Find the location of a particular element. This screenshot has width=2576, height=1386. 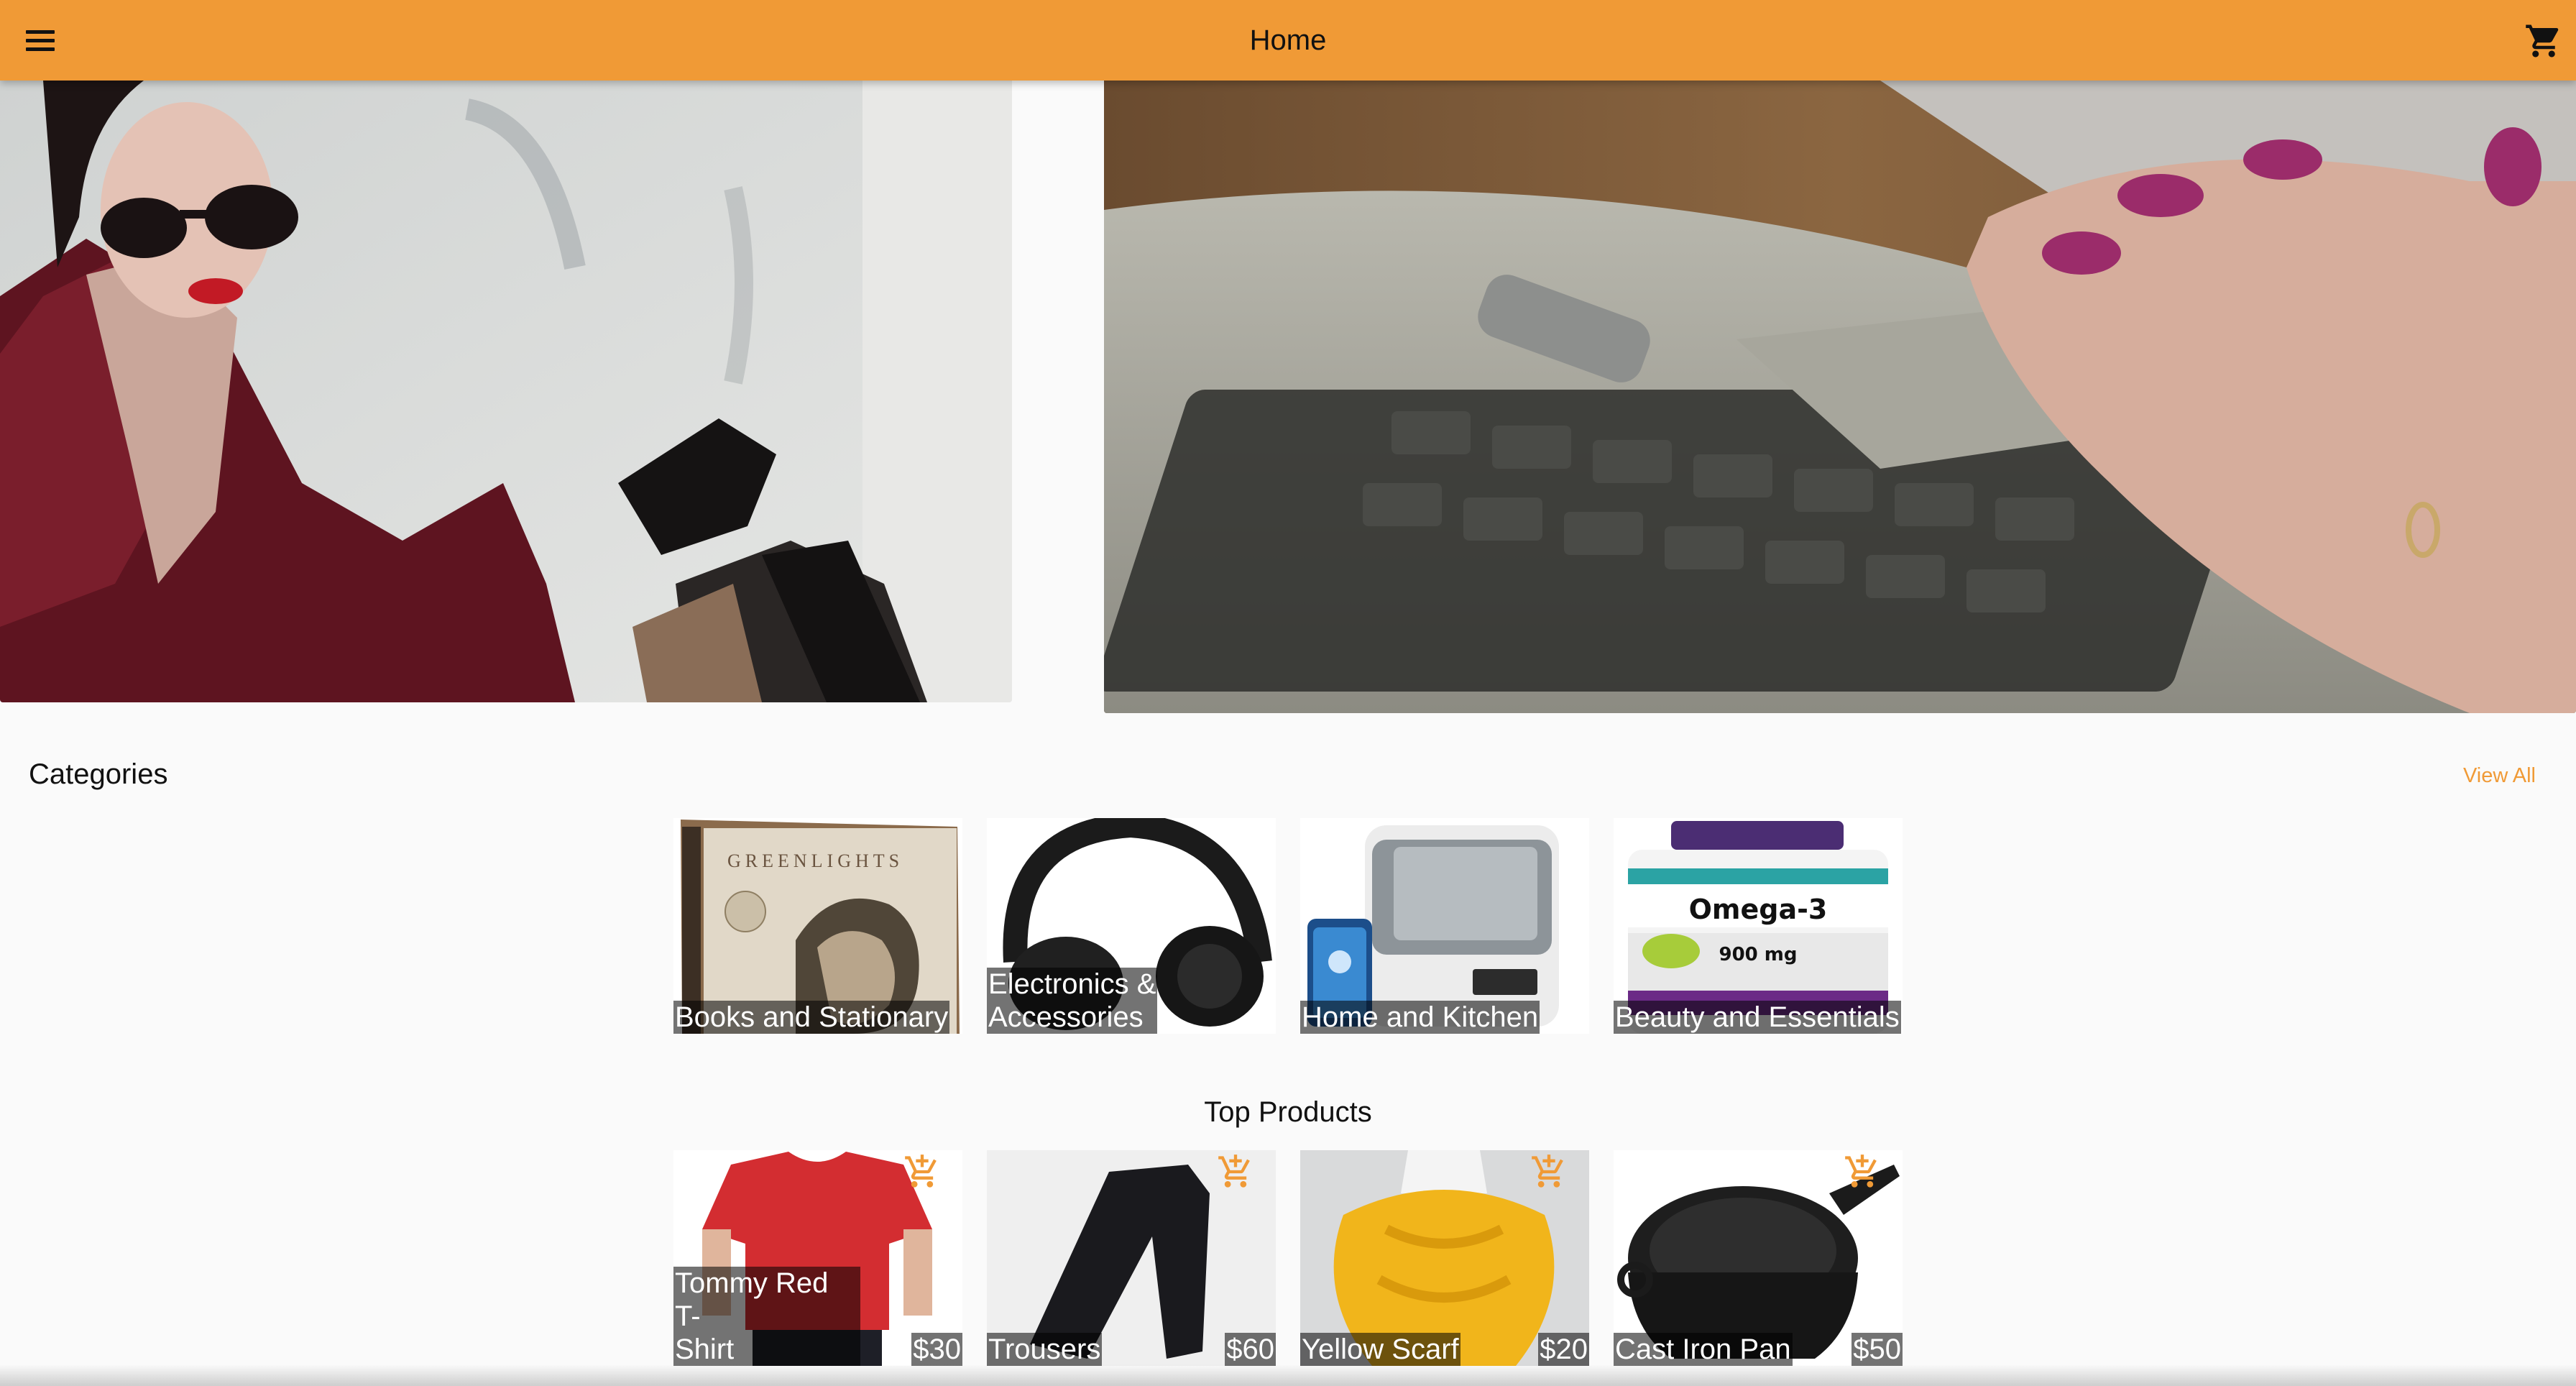

app-bar: Home is located at coordinates (1288, 40).